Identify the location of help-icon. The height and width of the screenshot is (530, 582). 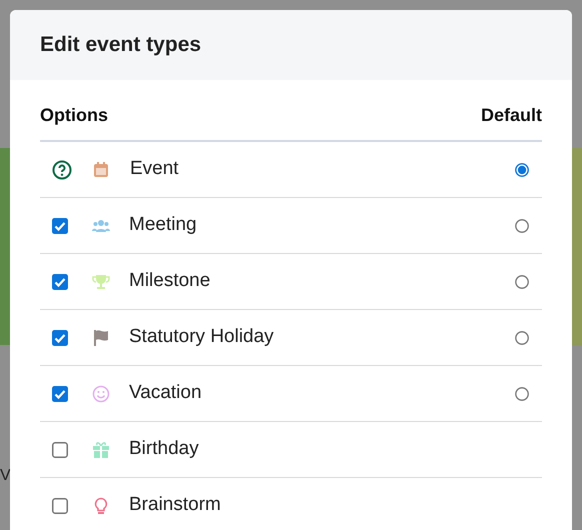
(62, 170).